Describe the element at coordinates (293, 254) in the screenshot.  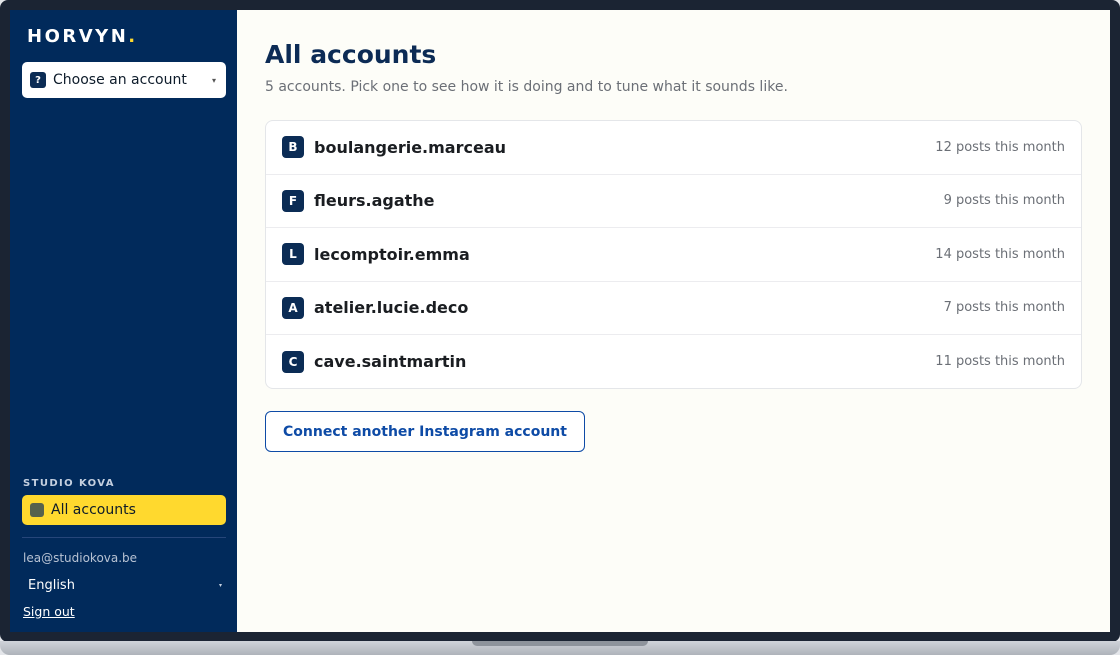
I see `account-initial-badge: L` at that location.